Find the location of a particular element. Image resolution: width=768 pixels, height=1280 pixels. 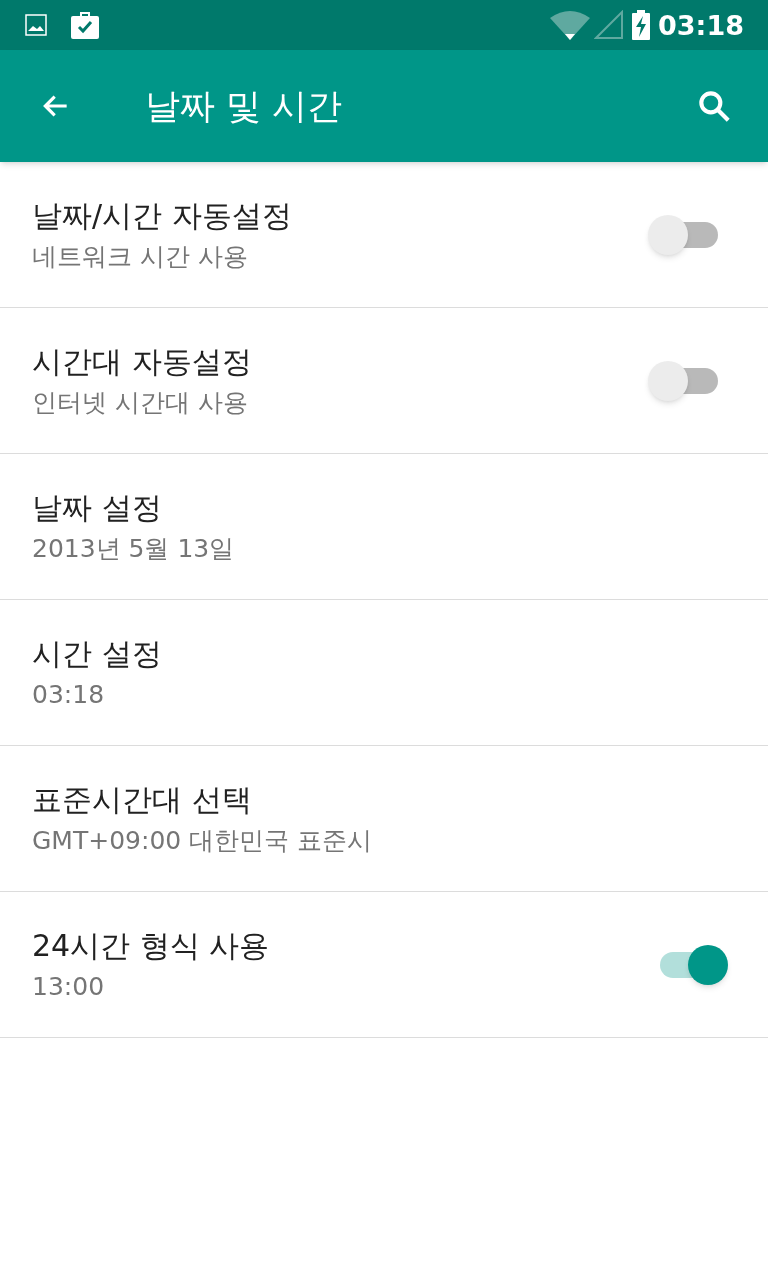

status-time: 03:18 is located at coordinates (701, 25).